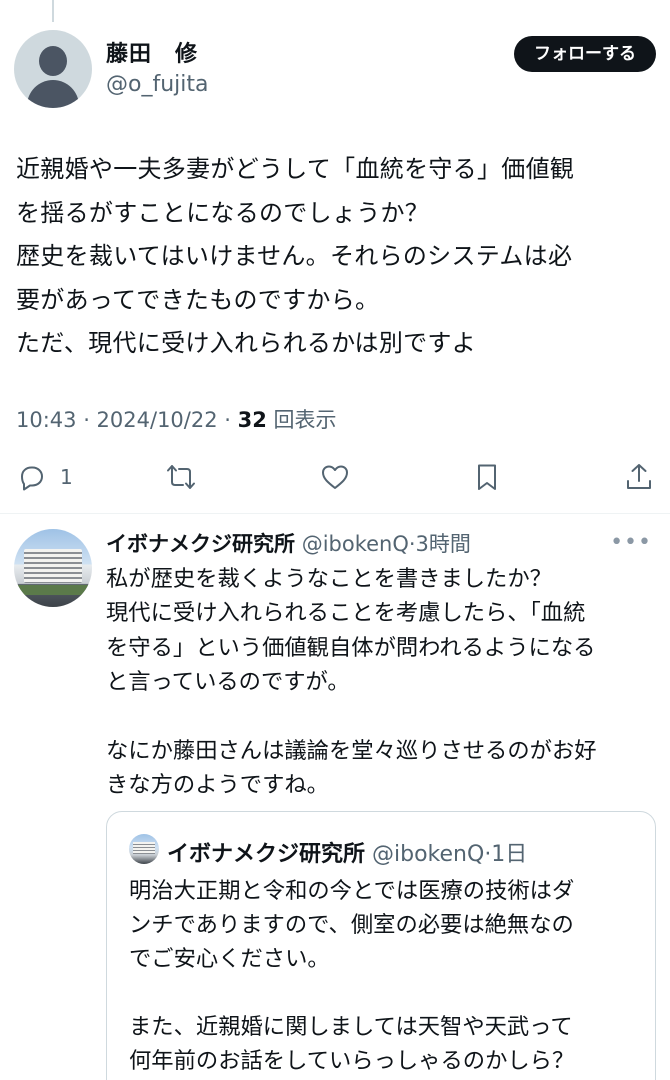 This screenshot has height=1080, width=670. Describe the element at coordinates (32, 478) in the screenshot. I see `reply-icon` at that location.